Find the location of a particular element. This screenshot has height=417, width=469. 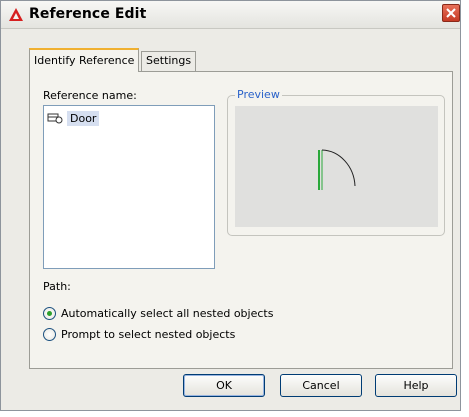

list-item-label: Door is located at coordinates (83, 118).